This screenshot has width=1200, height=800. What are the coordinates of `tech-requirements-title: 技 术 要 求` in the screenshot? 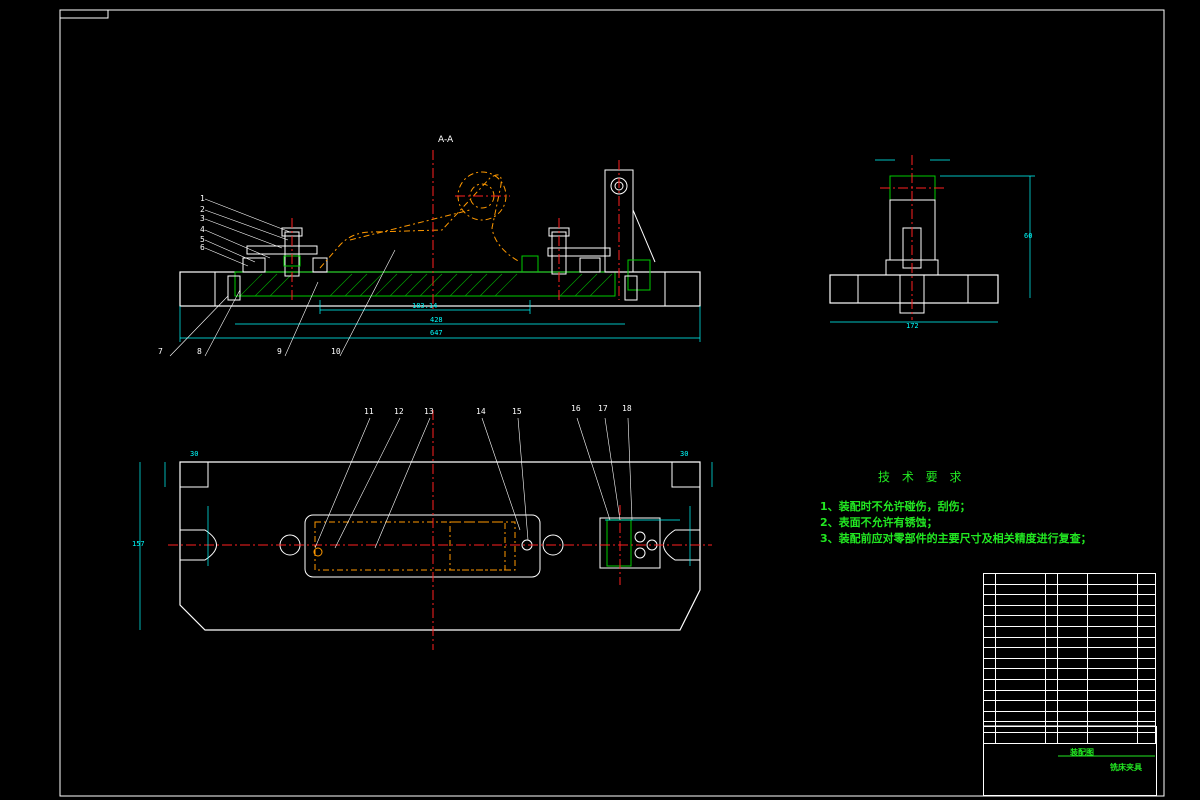 It's located at (922, 477).